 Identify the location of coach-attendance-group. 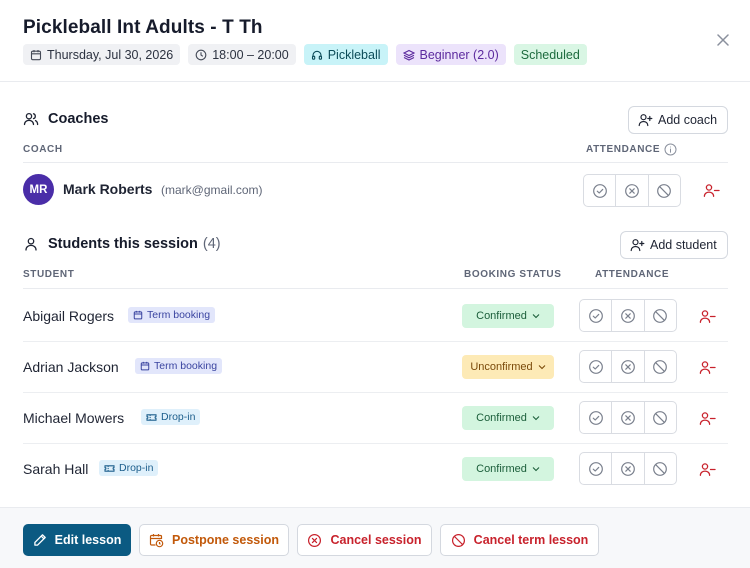
(632, 190).